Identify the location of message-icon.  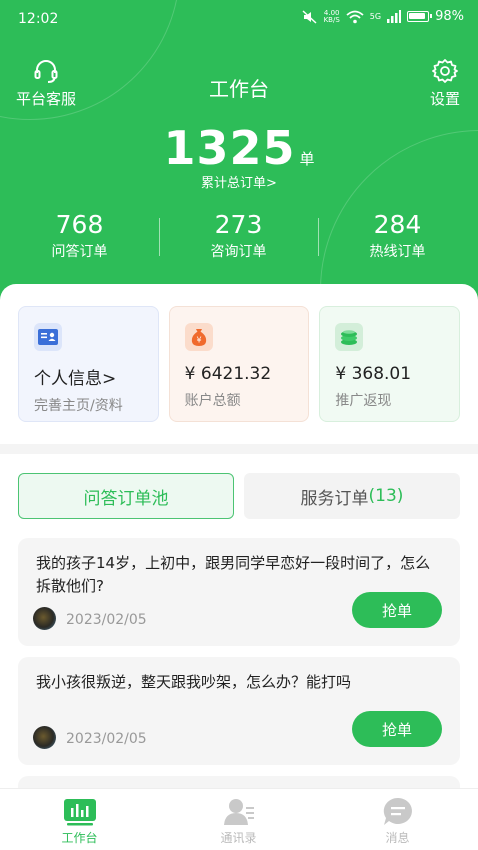
(397, 811).